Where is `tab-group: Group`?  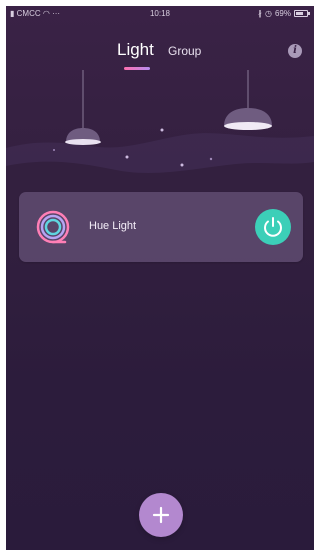
tab-group: Group is located at coordinates (184, 51).